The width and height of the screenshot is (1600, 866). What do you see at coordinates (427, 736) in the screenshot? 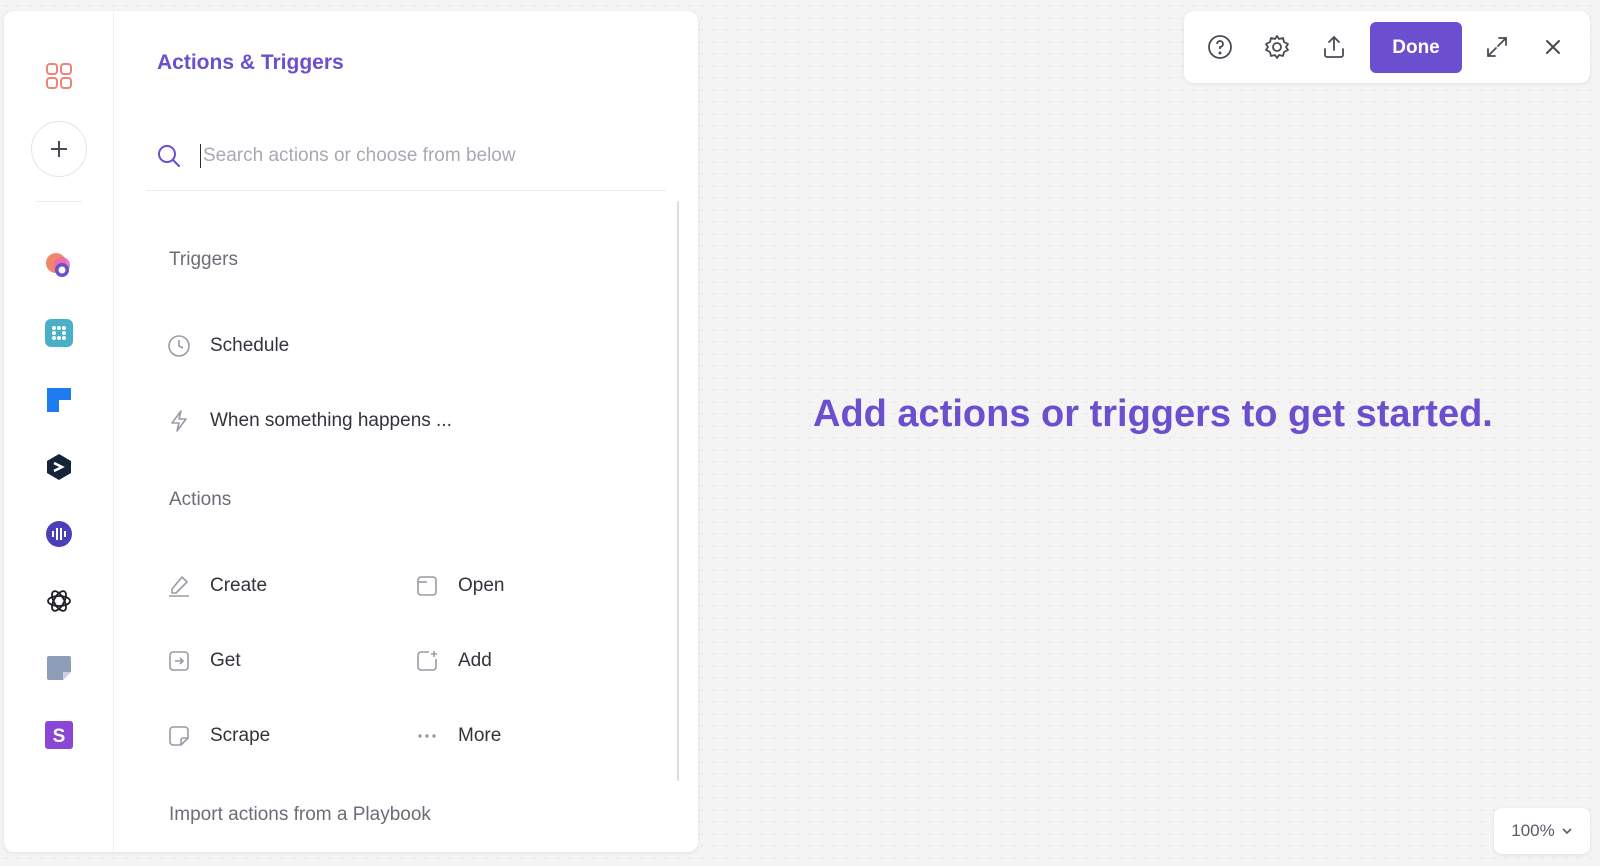
I see `ellipsis-icon` at bounding box center [427, 736].